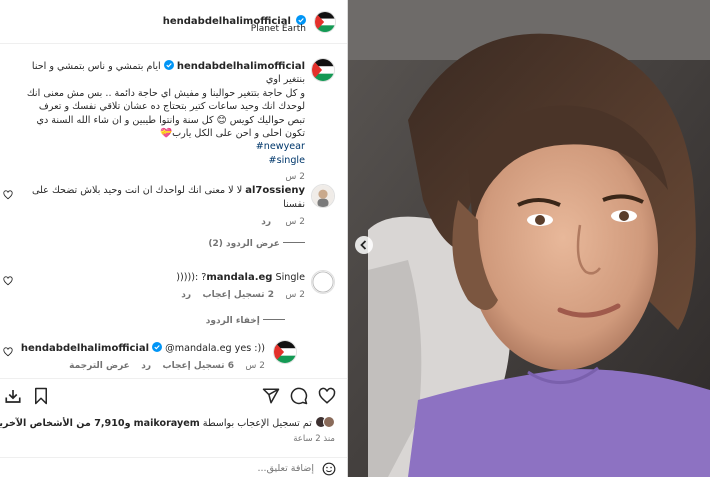 This screenshot has height=477, width=710. I want to click on reply-avatar, so click(285, 352).